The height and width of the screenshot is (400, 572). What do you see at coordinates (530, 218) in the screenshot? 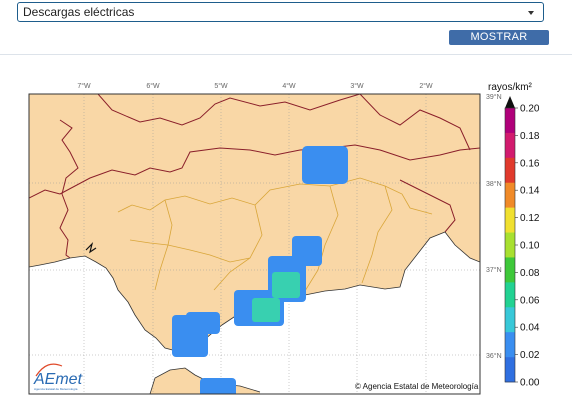
I see `colorbar-tick-label: 0.12` at bounding box center [530, 218].